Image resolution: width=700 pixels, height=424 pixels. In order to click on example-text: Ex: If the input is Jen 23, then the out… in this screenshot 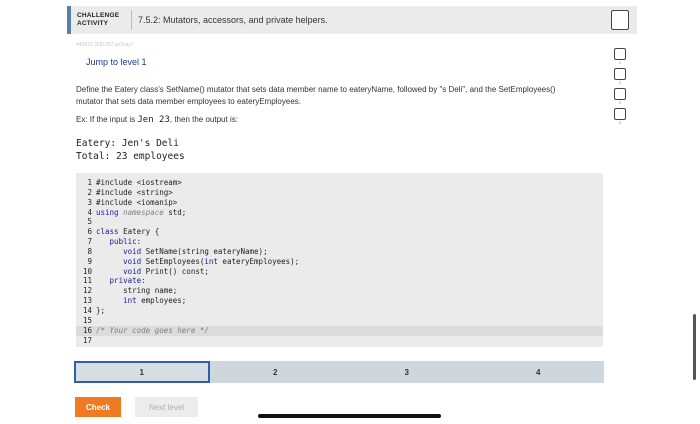, I will do `click(157, 120)`.